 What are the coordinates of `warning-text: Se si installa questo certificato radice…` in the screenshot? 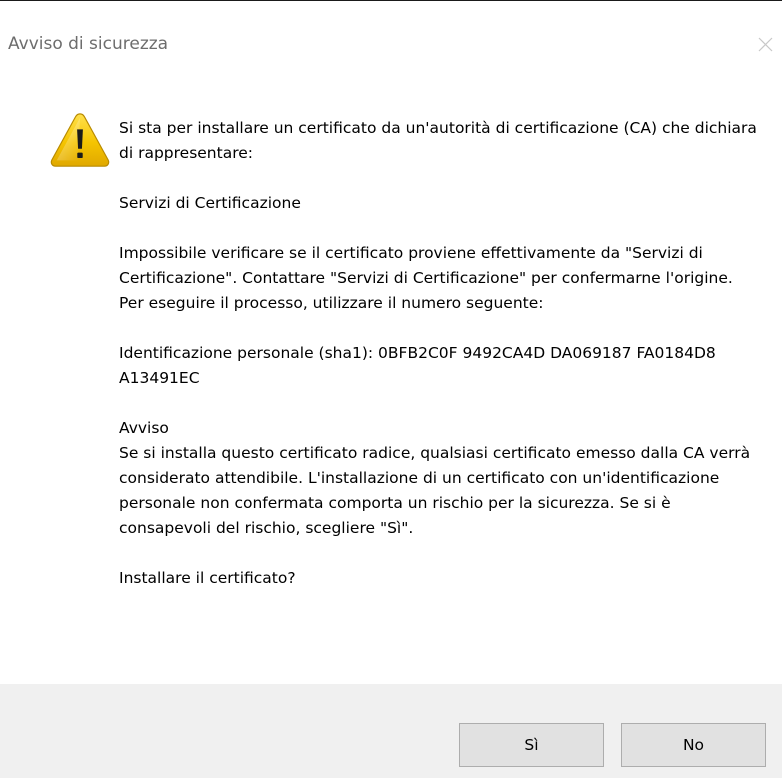 It's located at (435, 490).